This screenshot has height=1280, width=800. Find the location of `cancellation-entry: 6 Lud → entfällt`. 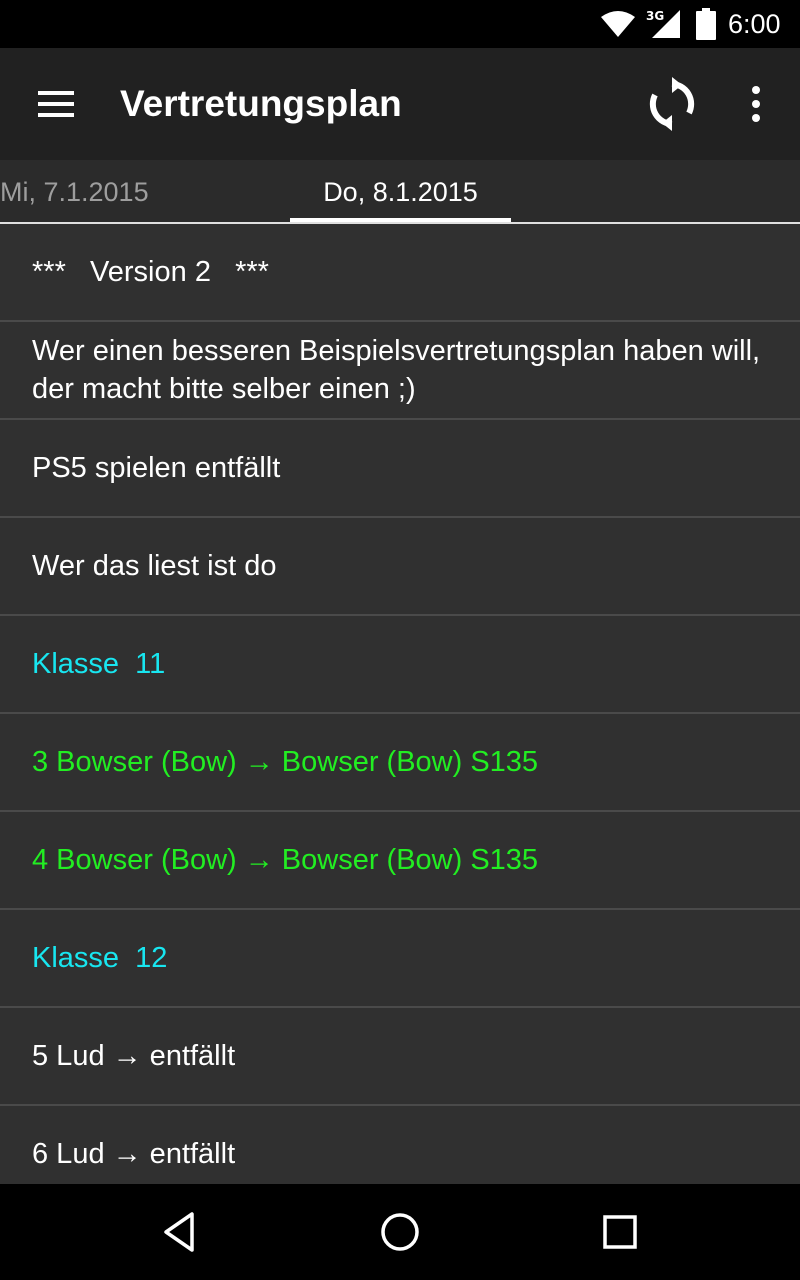

cancellation-entry: 6 Lud → entfällt is located at coordinates (400, 1145).